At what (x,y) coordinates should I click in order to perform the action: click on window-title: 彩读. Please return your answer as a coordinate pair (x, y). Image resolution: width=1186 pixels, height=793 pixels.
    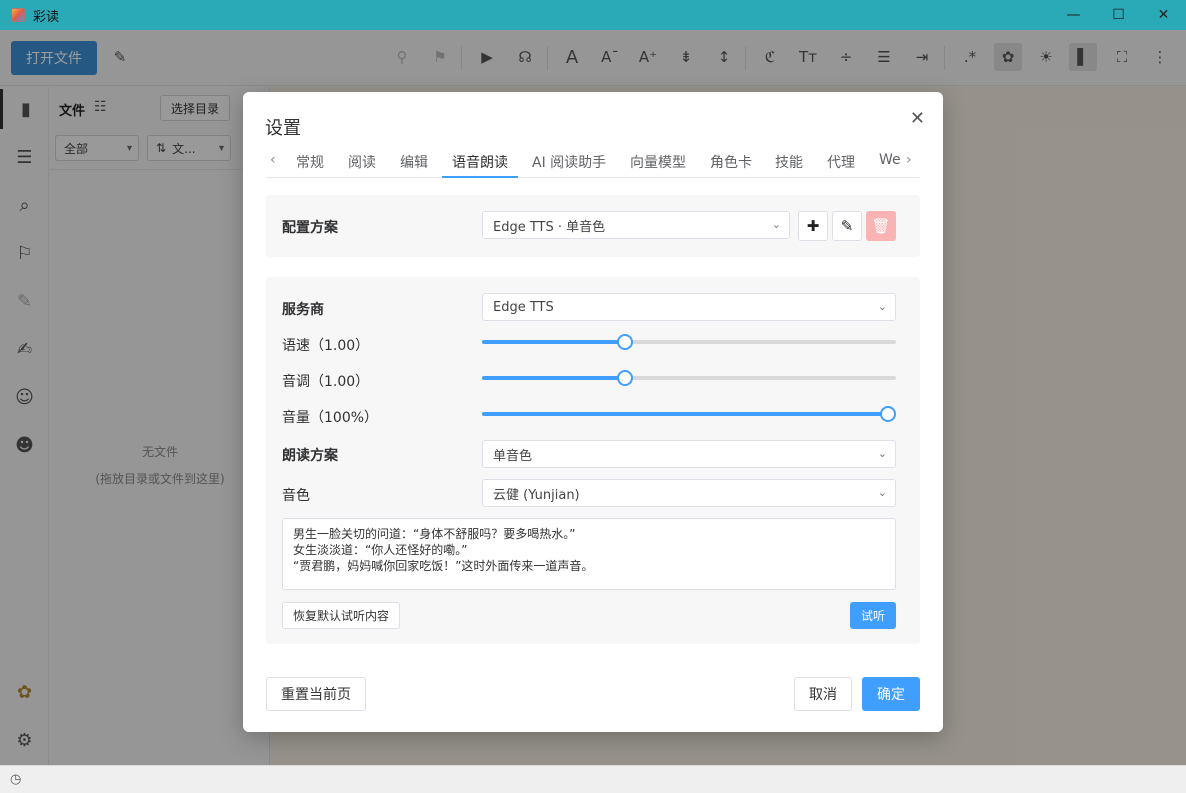
    Looking at the image, I should click on (46, 17).